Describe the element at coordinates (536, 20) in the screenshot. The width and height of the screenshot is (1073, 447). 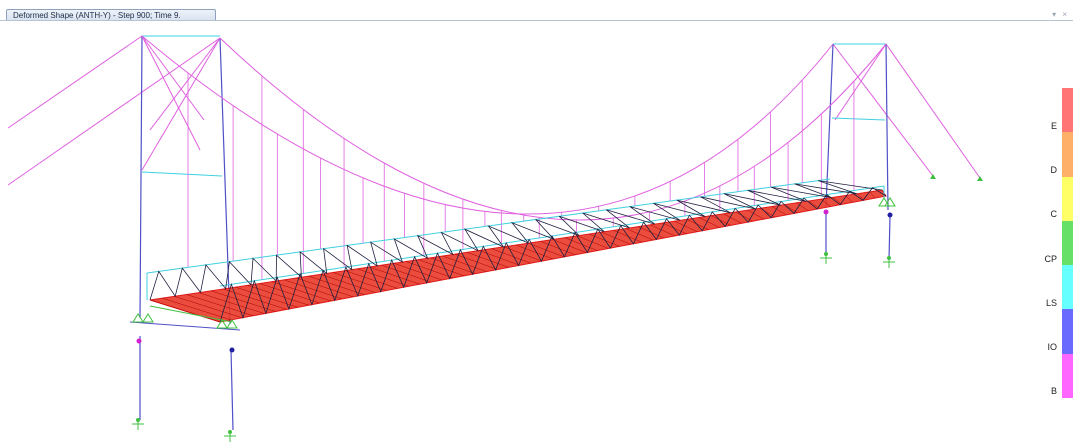
I see `tab-divider` at that location.